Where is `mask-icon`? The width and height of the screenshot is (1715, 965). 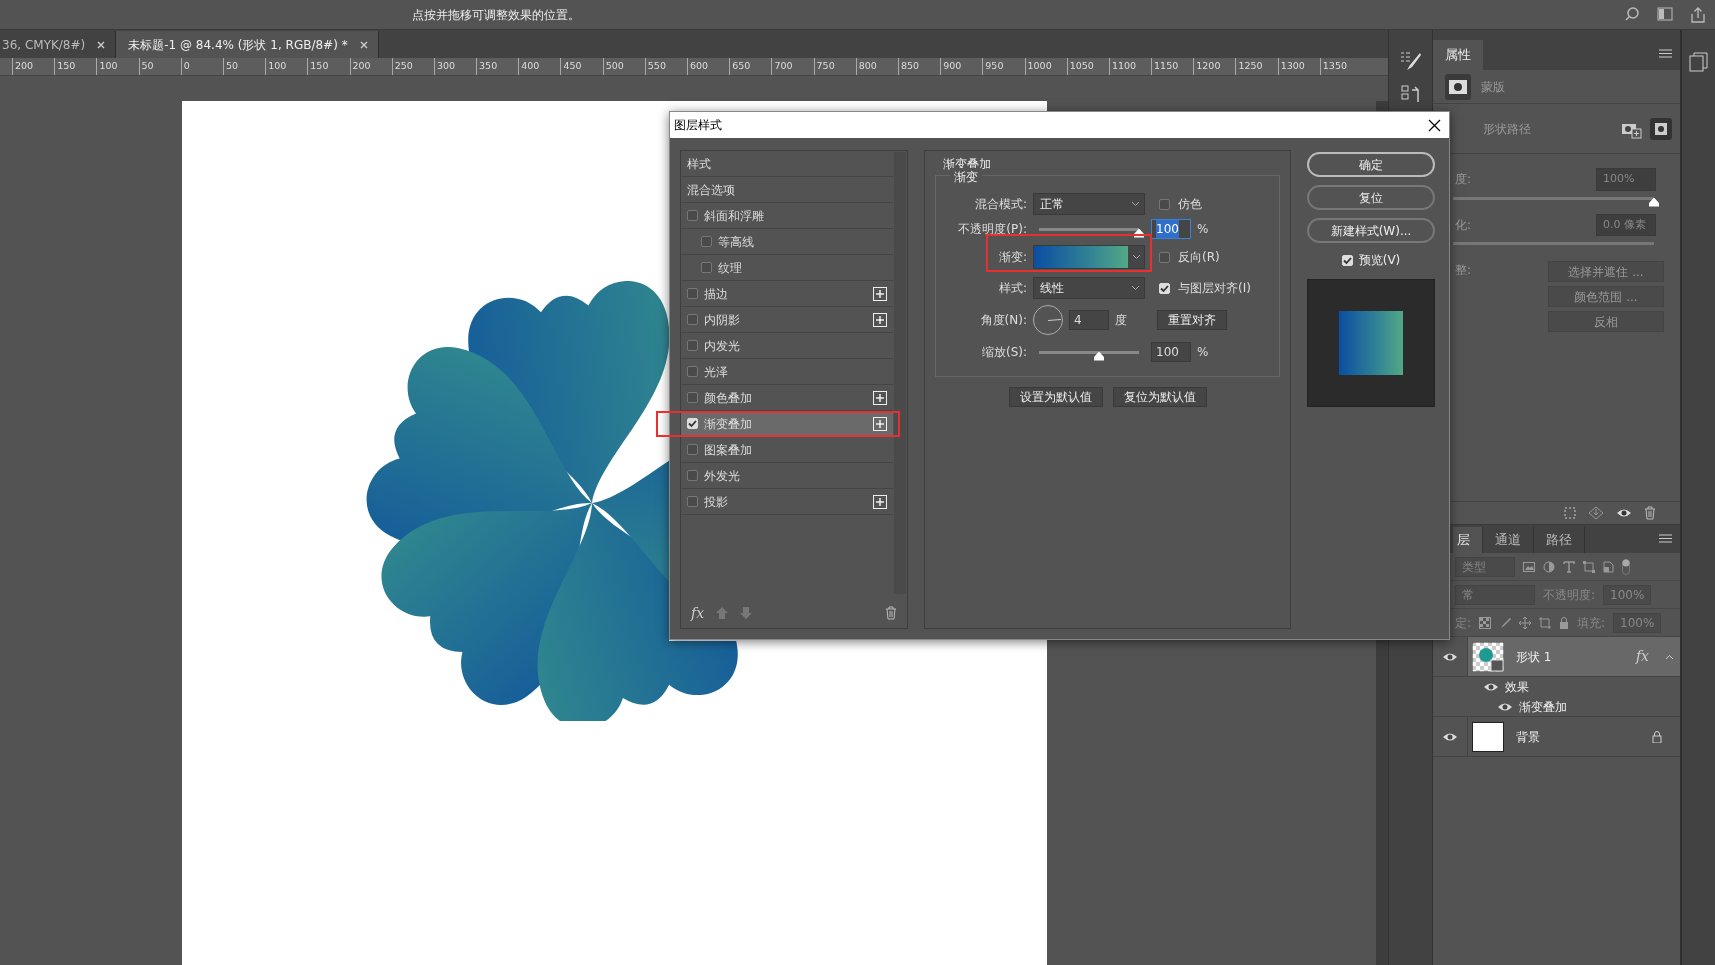
mask-icon is located at coordinates (1458, 86).